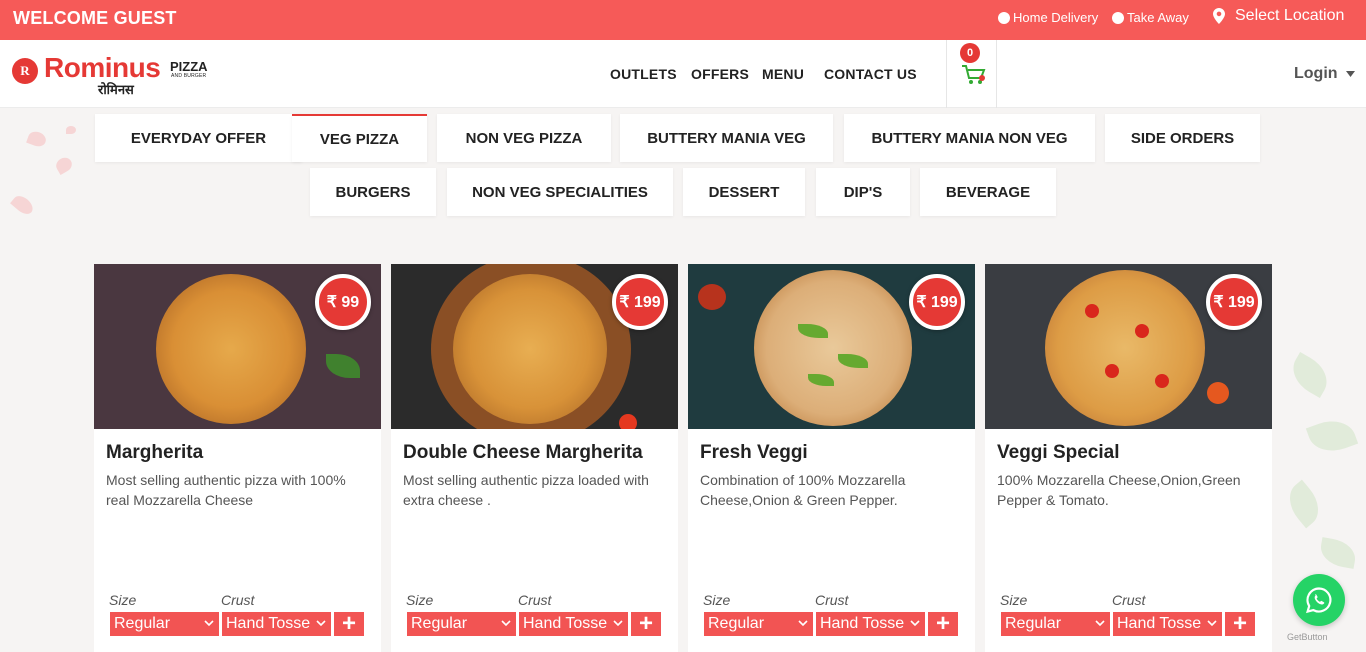 The image size is (1366, 652). I want to click on tab-buttery-mania-veg: BUTTERY MANIA VEG, so click(726, 138).